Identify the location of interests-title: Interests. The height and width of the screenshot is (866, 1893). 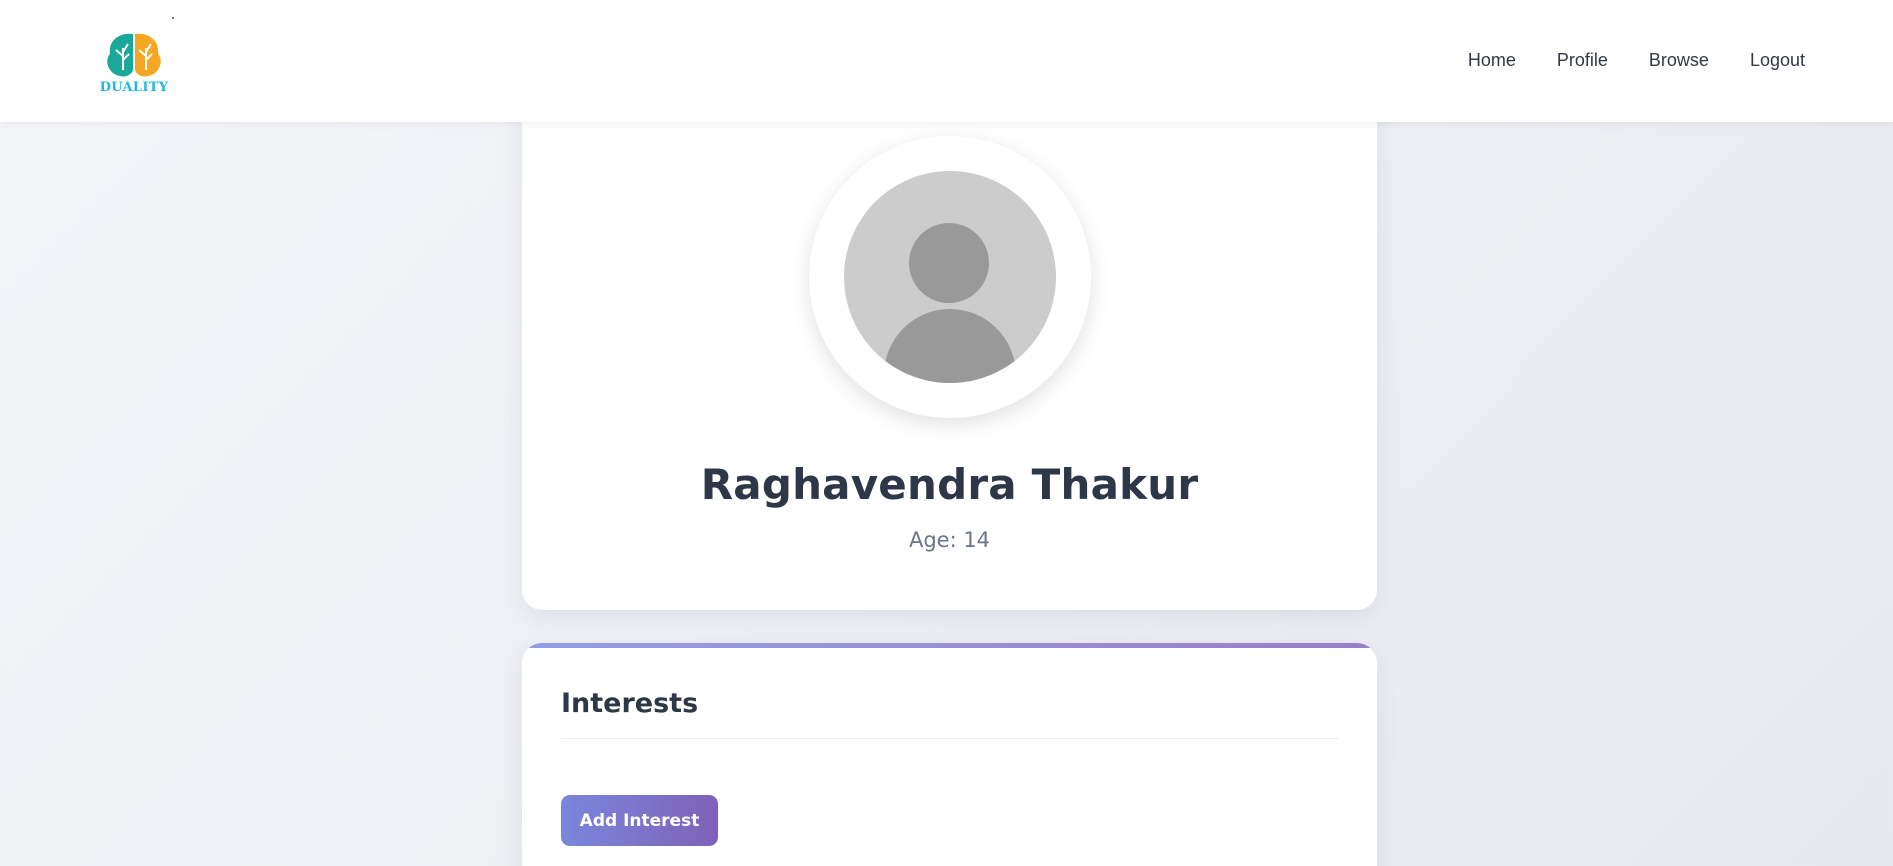
(630, 703).